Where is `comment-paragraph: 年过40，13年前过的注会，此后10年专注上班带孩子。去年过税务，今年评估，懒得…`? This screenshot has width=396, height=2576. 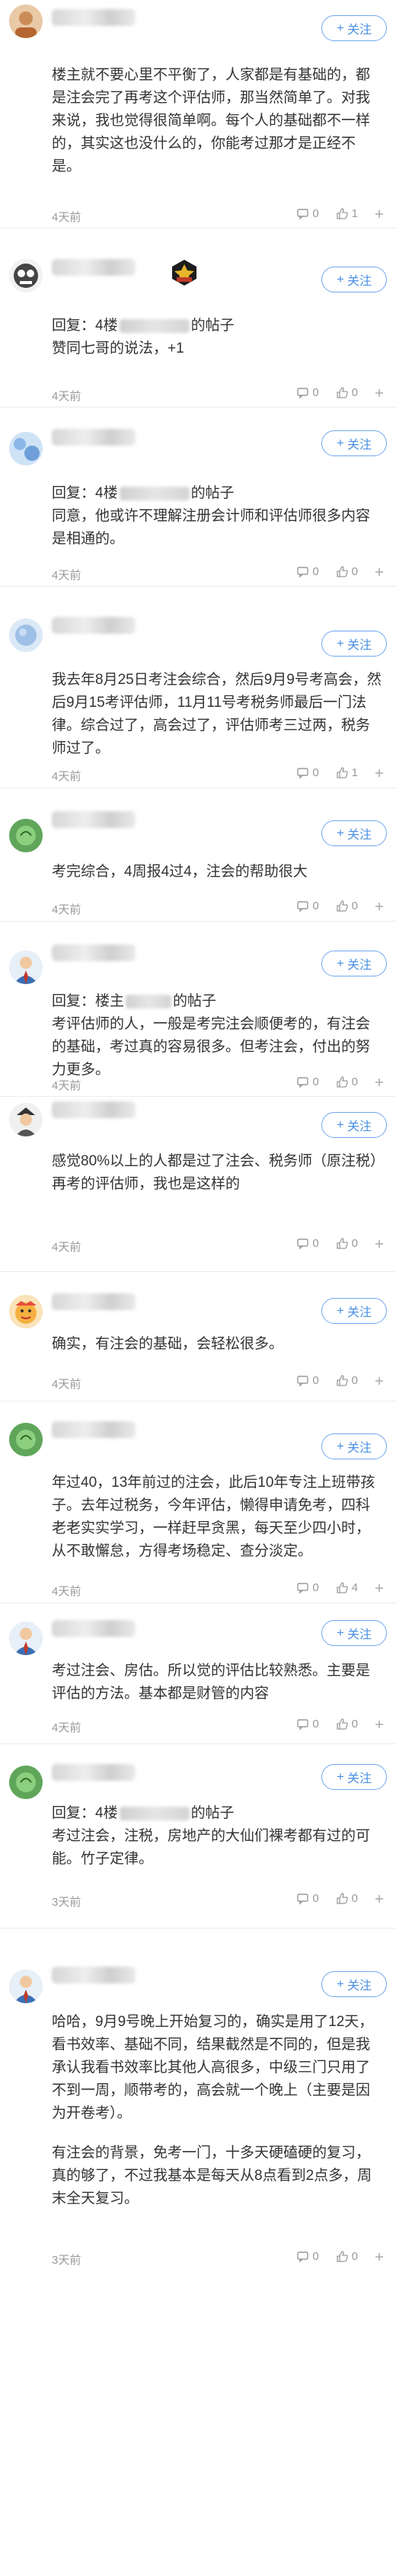
comment-paragraph: 年过40，13年前过的注会，此后10年专注上班带孩子。去年过税务，今年评估，懒得… is located at coordinates (213, 1517).